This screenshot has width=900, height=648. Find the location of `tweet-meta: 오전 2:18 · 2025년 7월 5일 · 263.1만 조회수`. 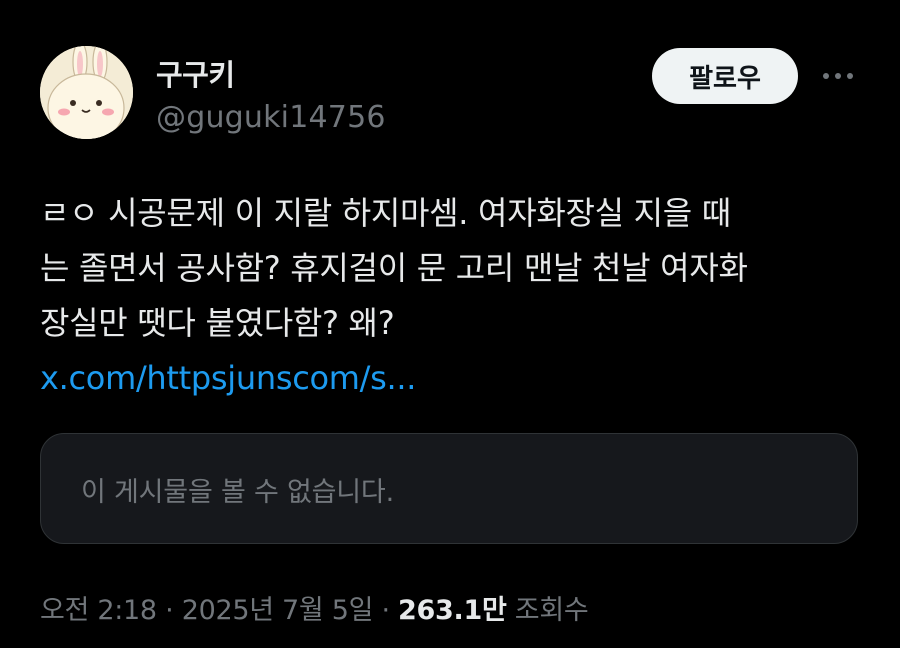

tweet-meta: 오전 2:18 · 2025년 7월 5일 · 263.1만 조회수 is located at coordinates (314, 607).